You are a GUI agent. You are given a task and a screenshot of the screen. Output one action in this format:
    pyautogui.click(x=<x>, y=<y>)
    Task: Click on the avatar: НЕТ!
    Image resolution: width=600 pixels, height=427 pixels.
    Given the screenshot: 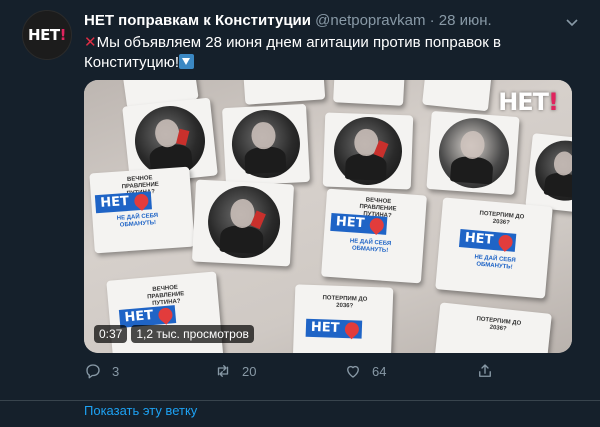 What is the action you would take?
    pyautogui.click(x=47, y=35)
    